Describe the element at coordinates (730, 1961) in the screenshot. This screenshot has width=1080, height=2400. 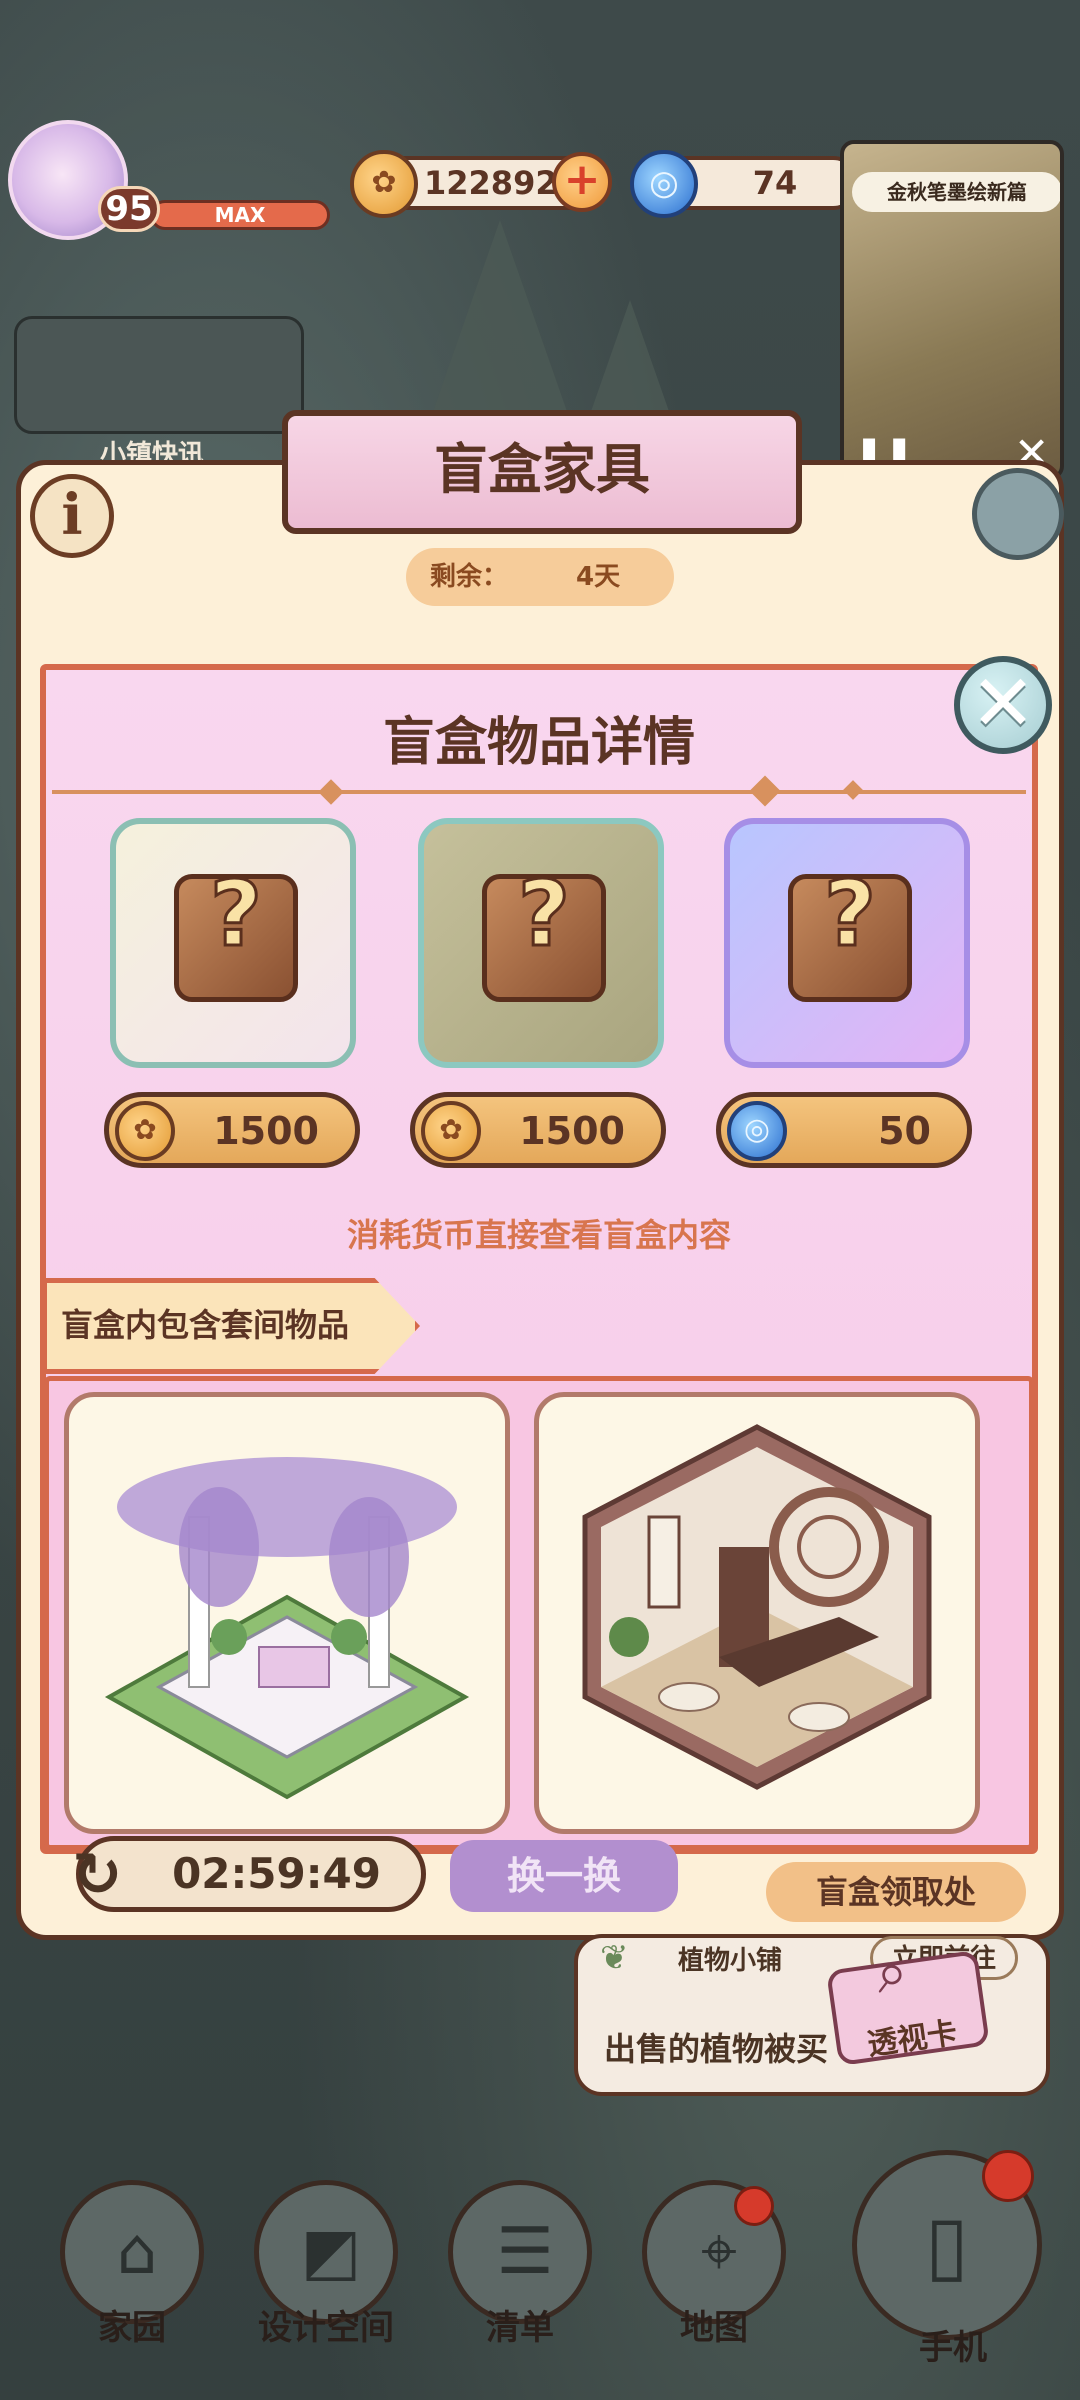
I see `notice-shop-name: 植物小铺` at that location.